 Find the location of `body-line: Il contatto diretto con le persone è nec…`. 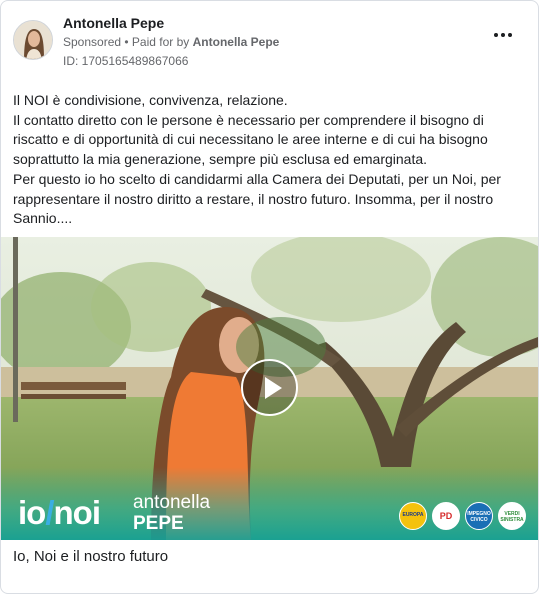

body-line: Il contatto diretto con le persone è nec… is located at coordinates (250, 139).